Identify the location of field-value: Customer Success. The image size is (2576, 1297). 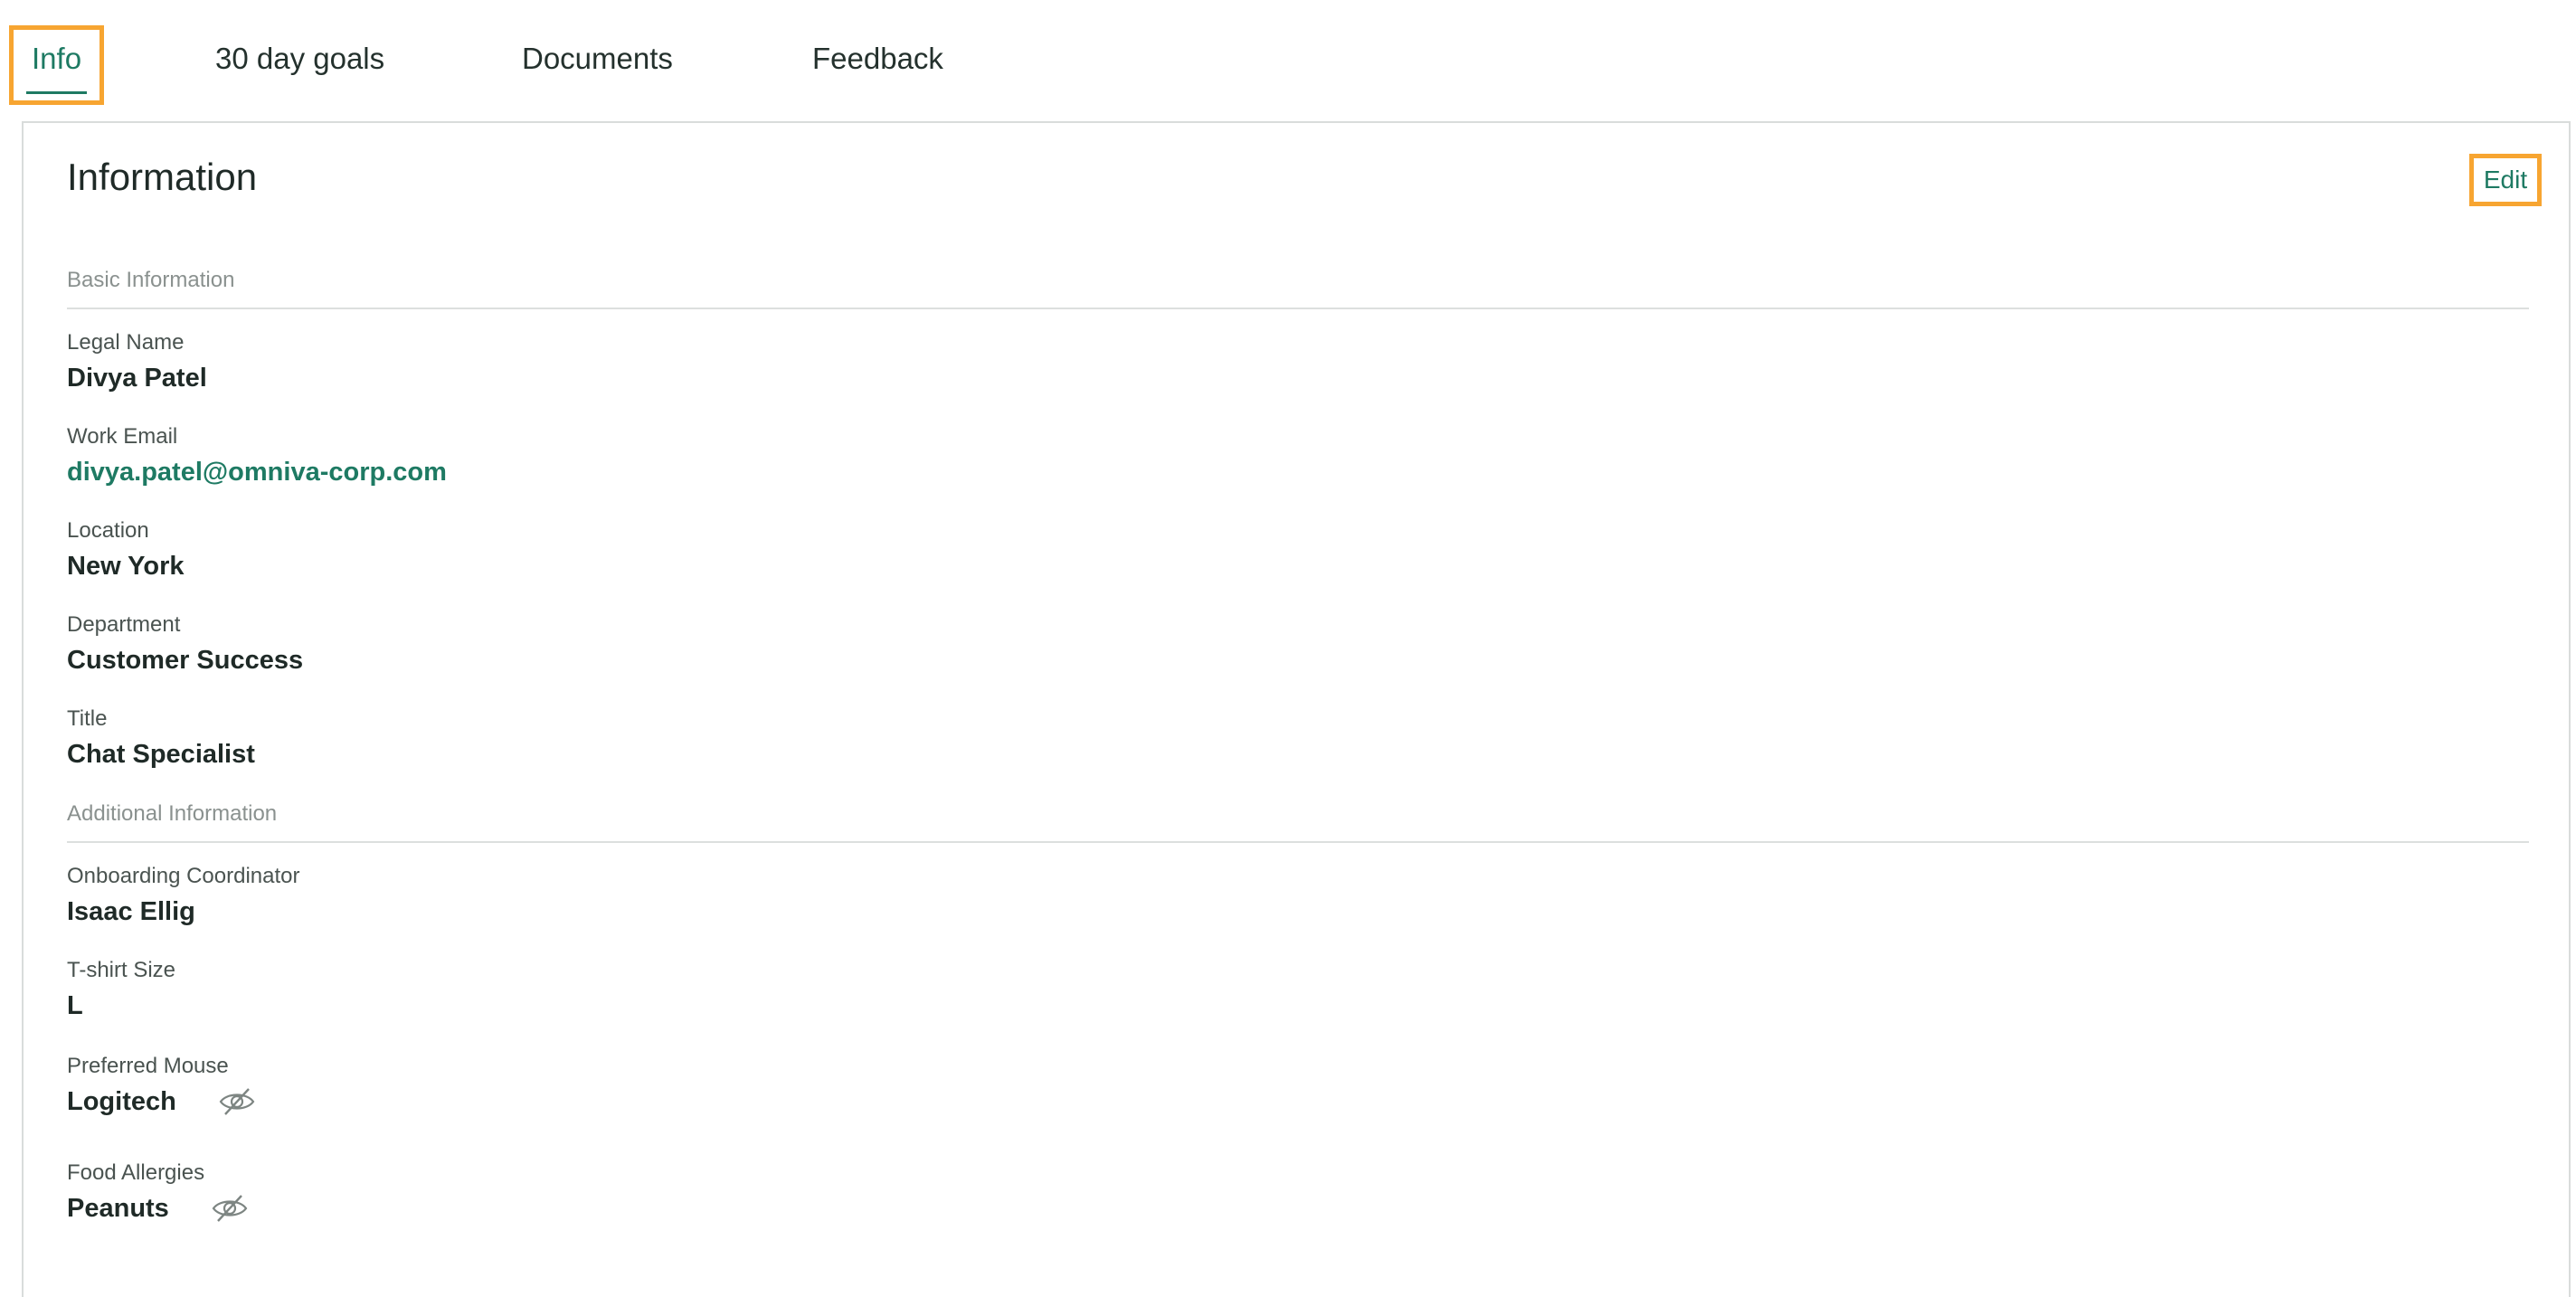
(186, 660).